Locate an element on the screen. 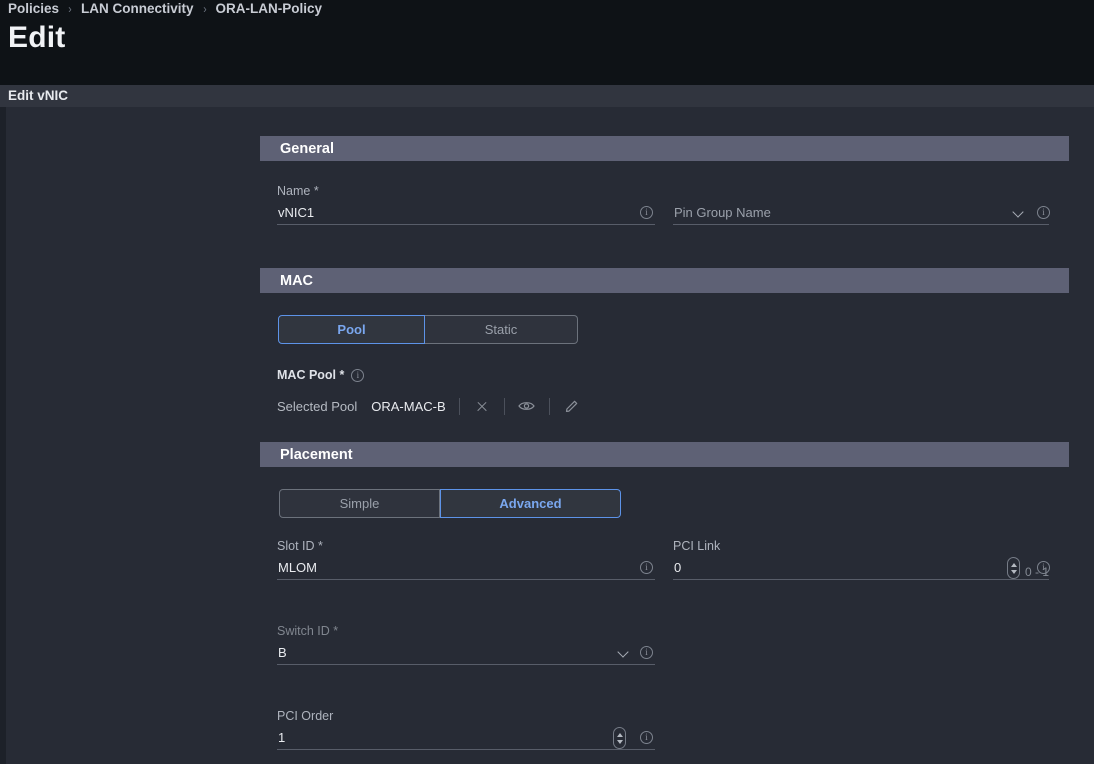  pci-order-input: 1 i is located at coordinates (466, 738).